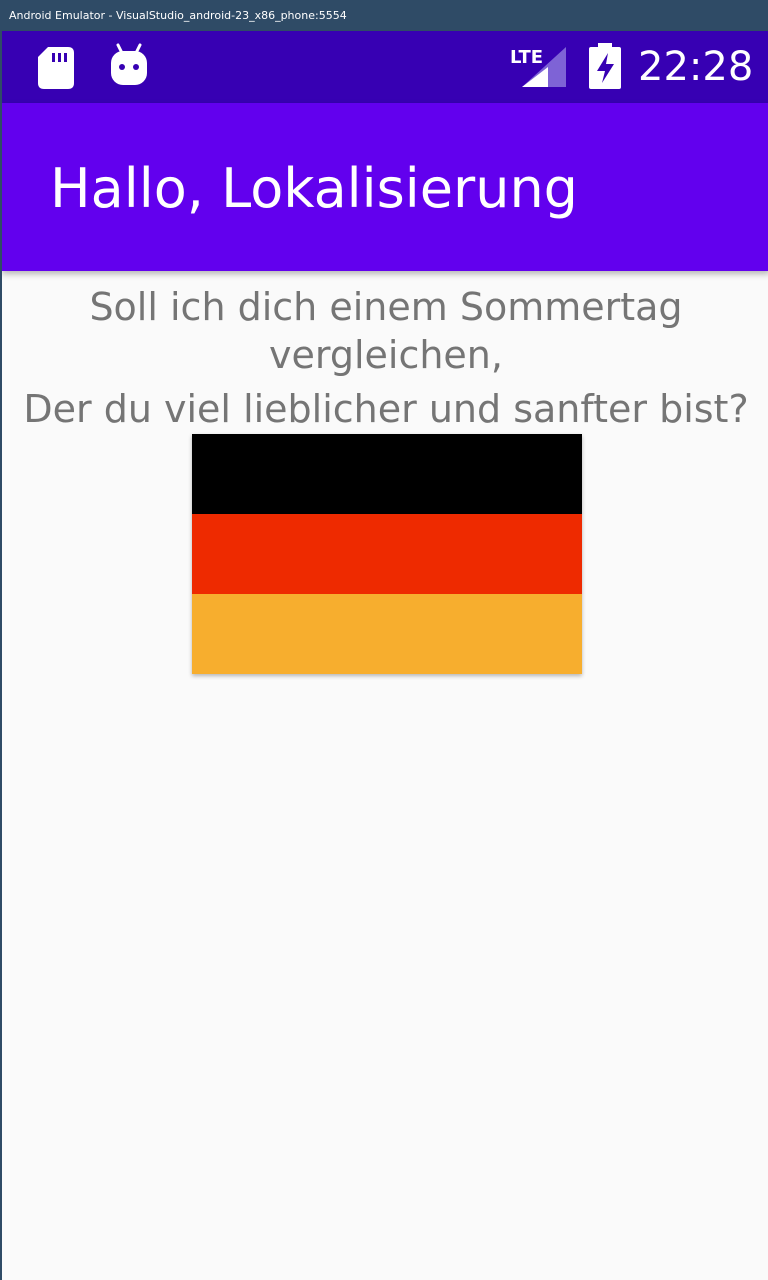  Describe the element at coordinates (696, 67) in the screenshot. I see `status-clock: 22:28` at that location.